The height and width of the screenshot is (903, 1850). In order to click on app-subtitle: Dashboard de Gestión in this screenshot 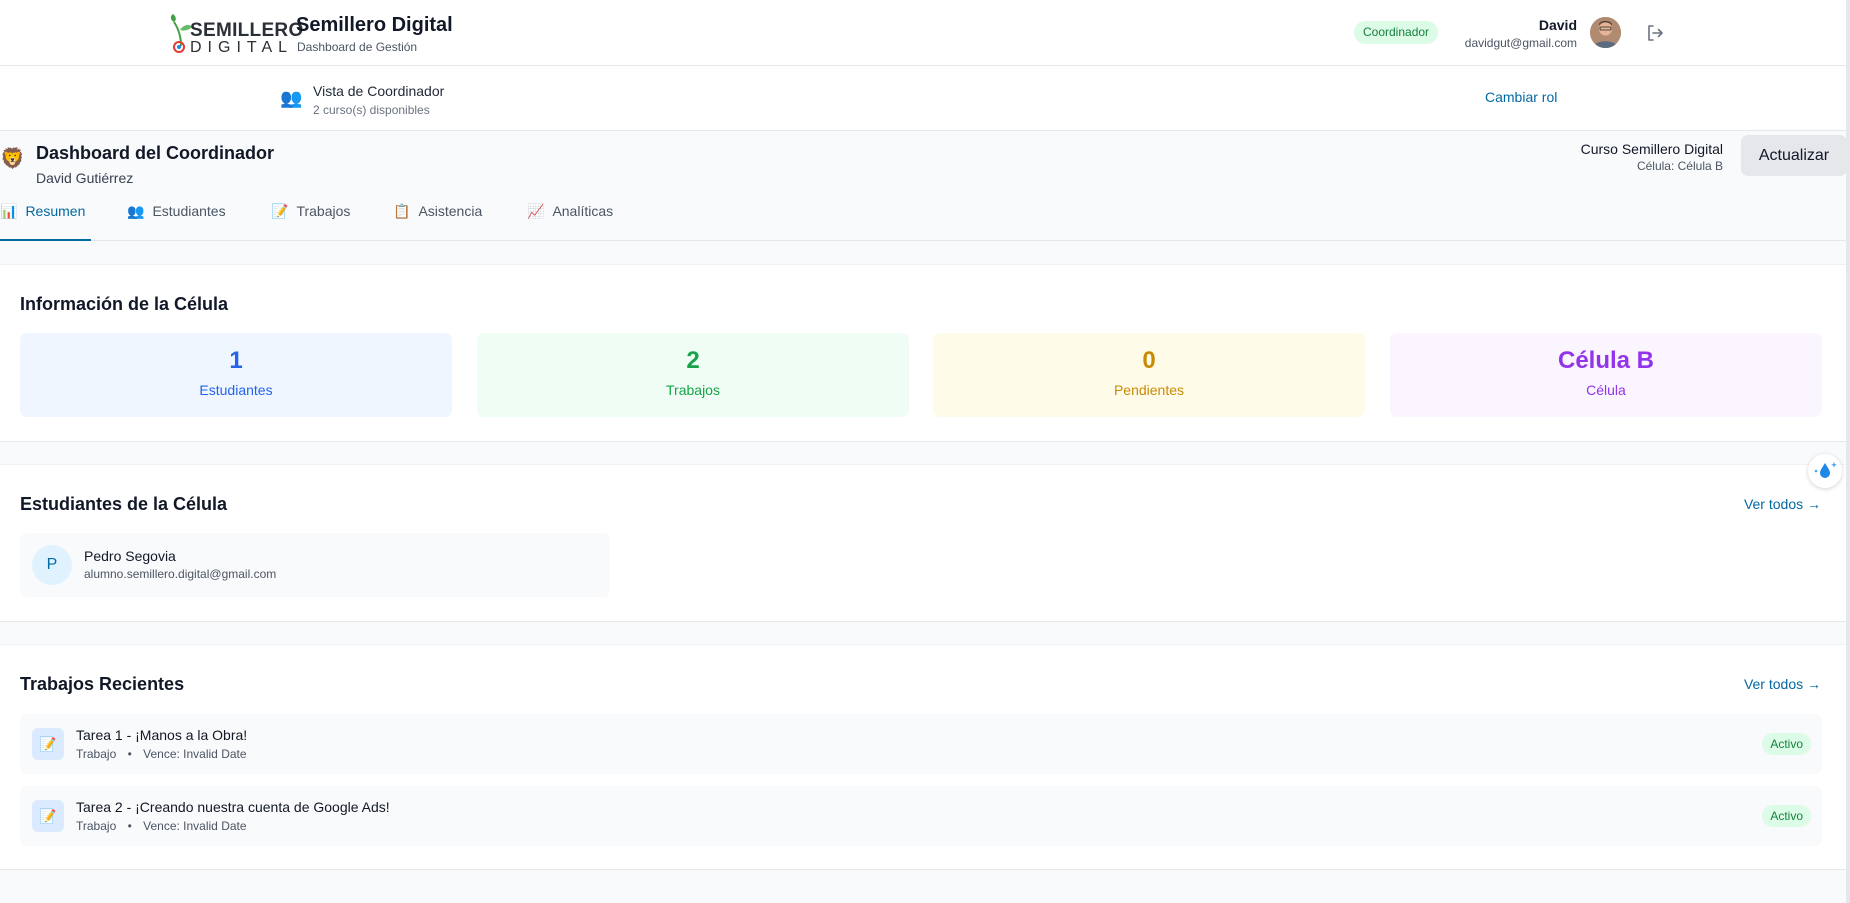, I will do `click(357, 47)`.